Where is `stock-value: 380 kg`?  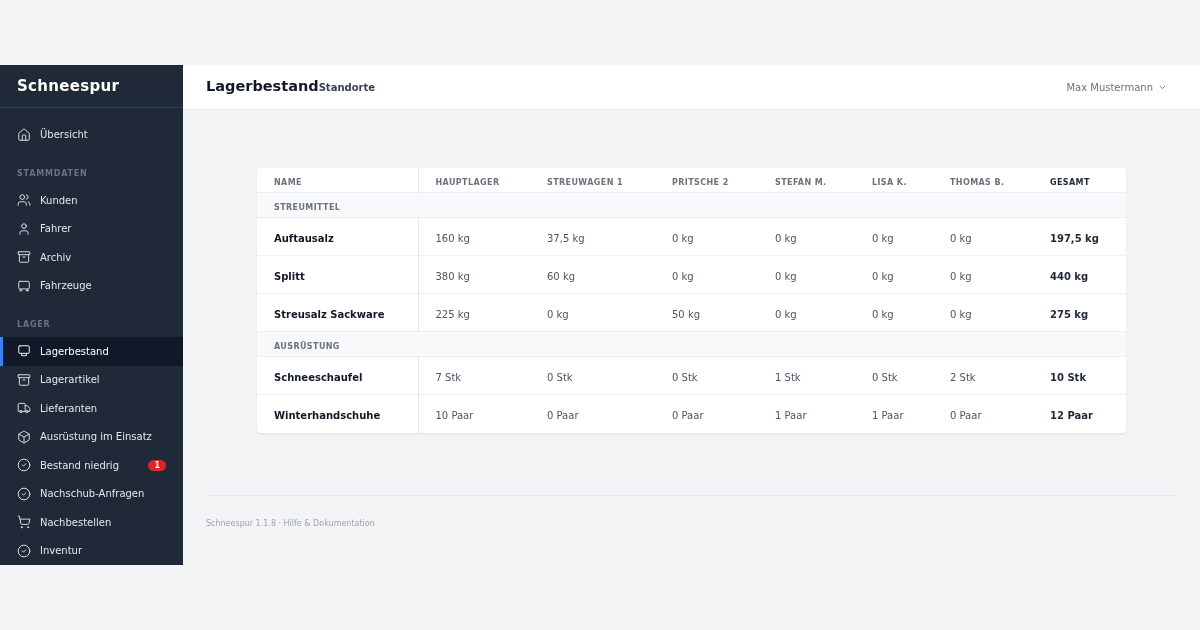
stock-value: 380 kg is located at coordinates (452, 276).